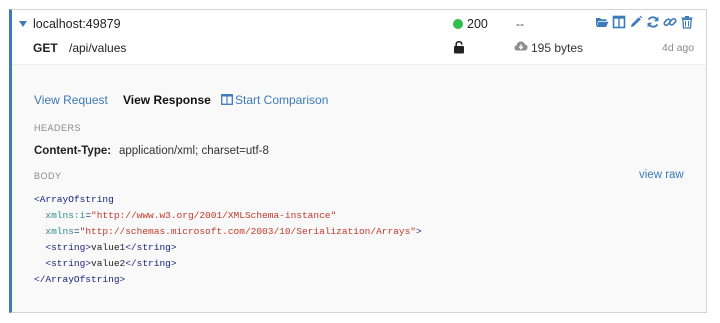 This screenshot has width=720, height=323. Describe the element at coordinates (678, 48) in the screenshot. I see `request-age: 4d ago` at that location.